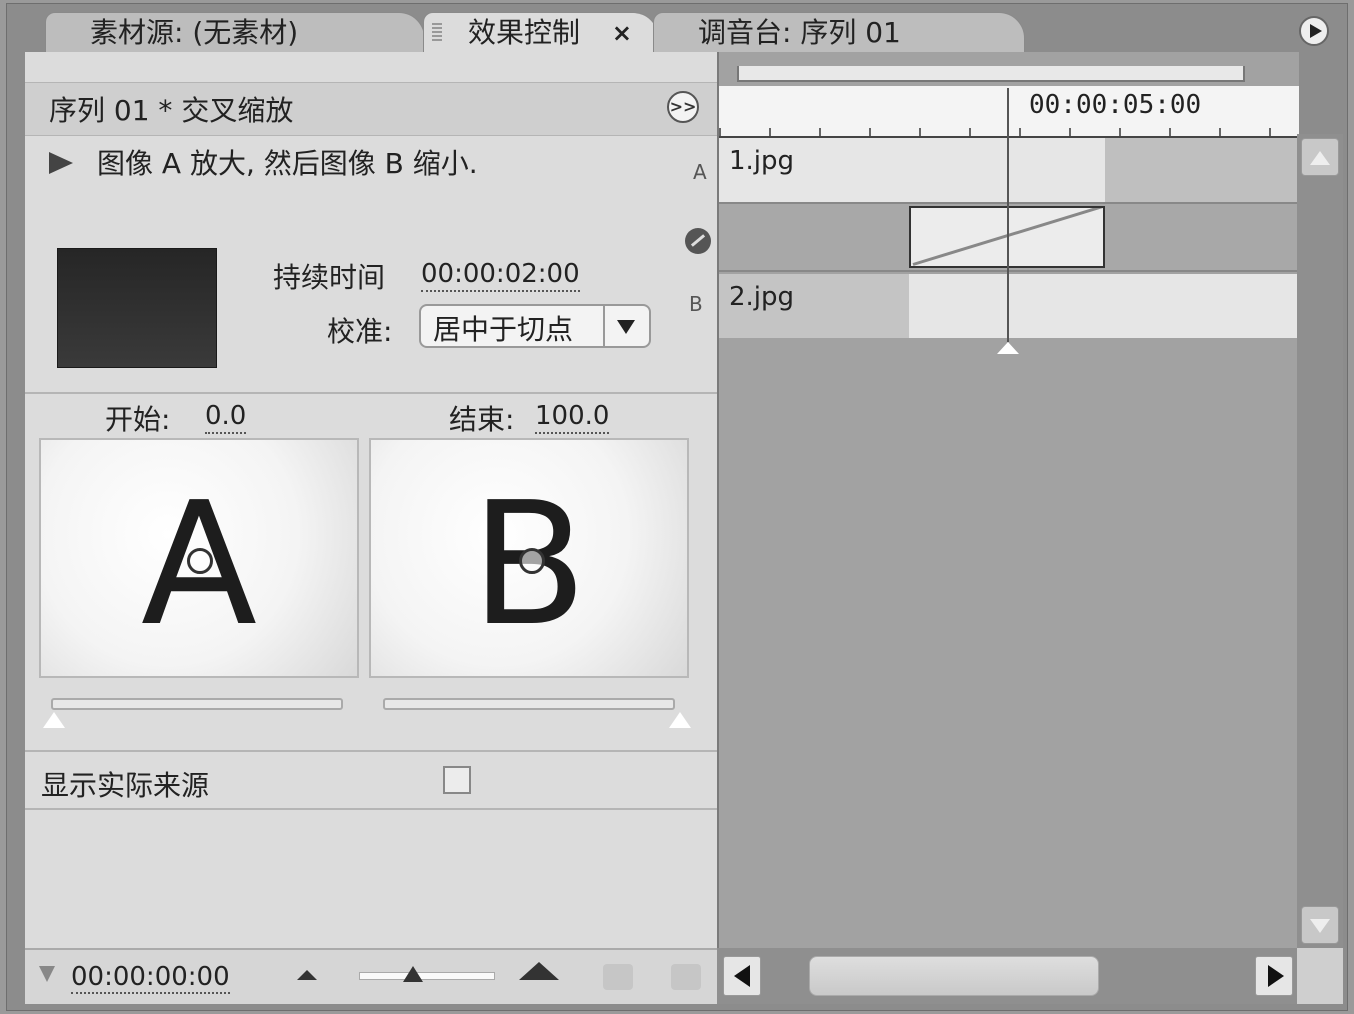  What do you see at coordinates (762, 297) in the screenshot?
I see `clip-b-name: 2.jpg` at bounding box center [762, 297].